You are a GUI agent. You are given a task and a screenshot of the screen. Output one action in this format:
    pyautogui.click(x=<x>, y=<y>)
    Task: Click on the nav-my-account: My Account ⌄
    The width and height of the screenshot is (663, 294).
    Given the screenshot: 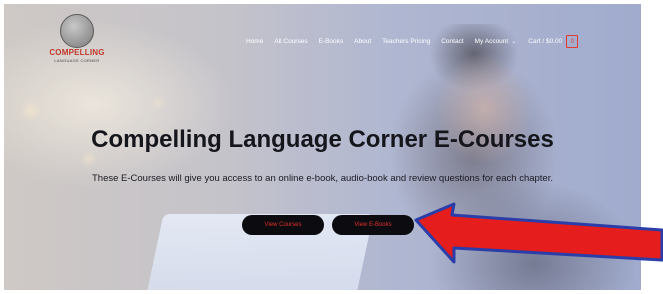 What is the action you would take?
    pyautogui.click(x=496, y=41)
    